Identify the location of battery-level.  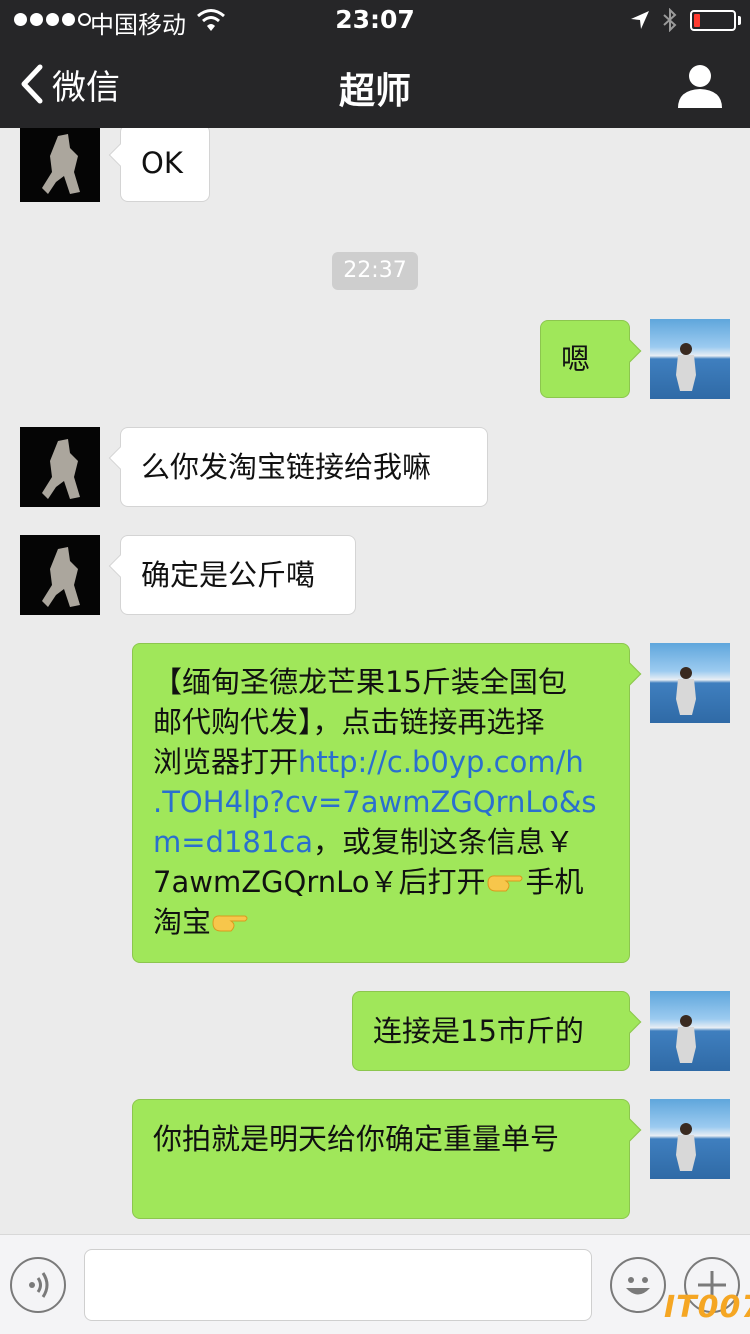
(697, 20).